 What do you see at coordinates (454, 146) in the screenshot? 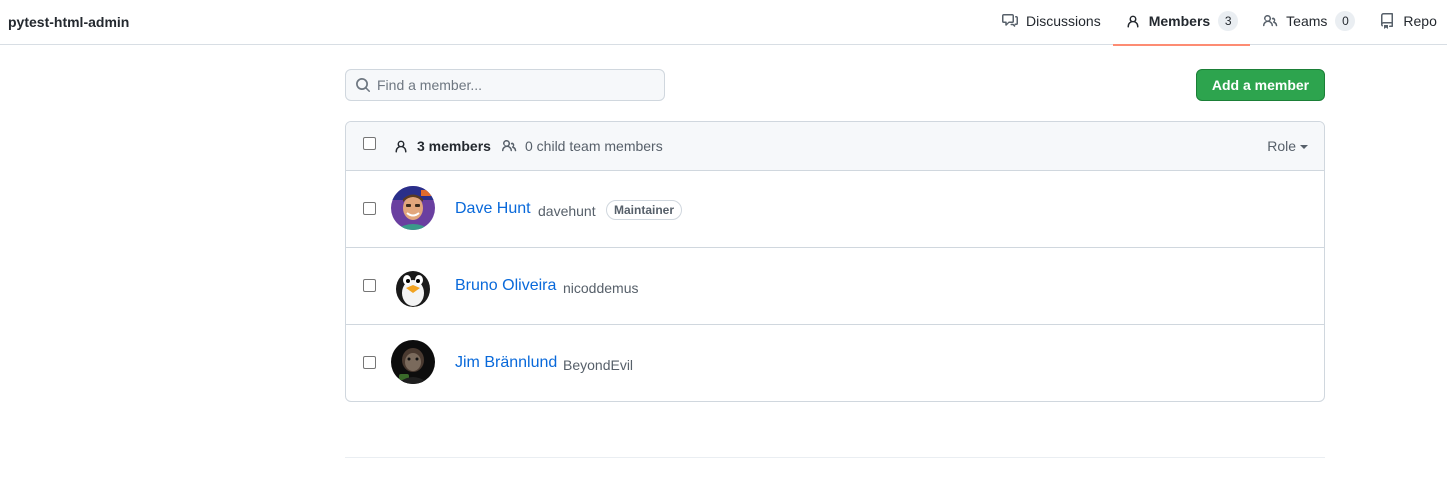
I see `members-count-label: 3 members` at bounding box center [454, 146].